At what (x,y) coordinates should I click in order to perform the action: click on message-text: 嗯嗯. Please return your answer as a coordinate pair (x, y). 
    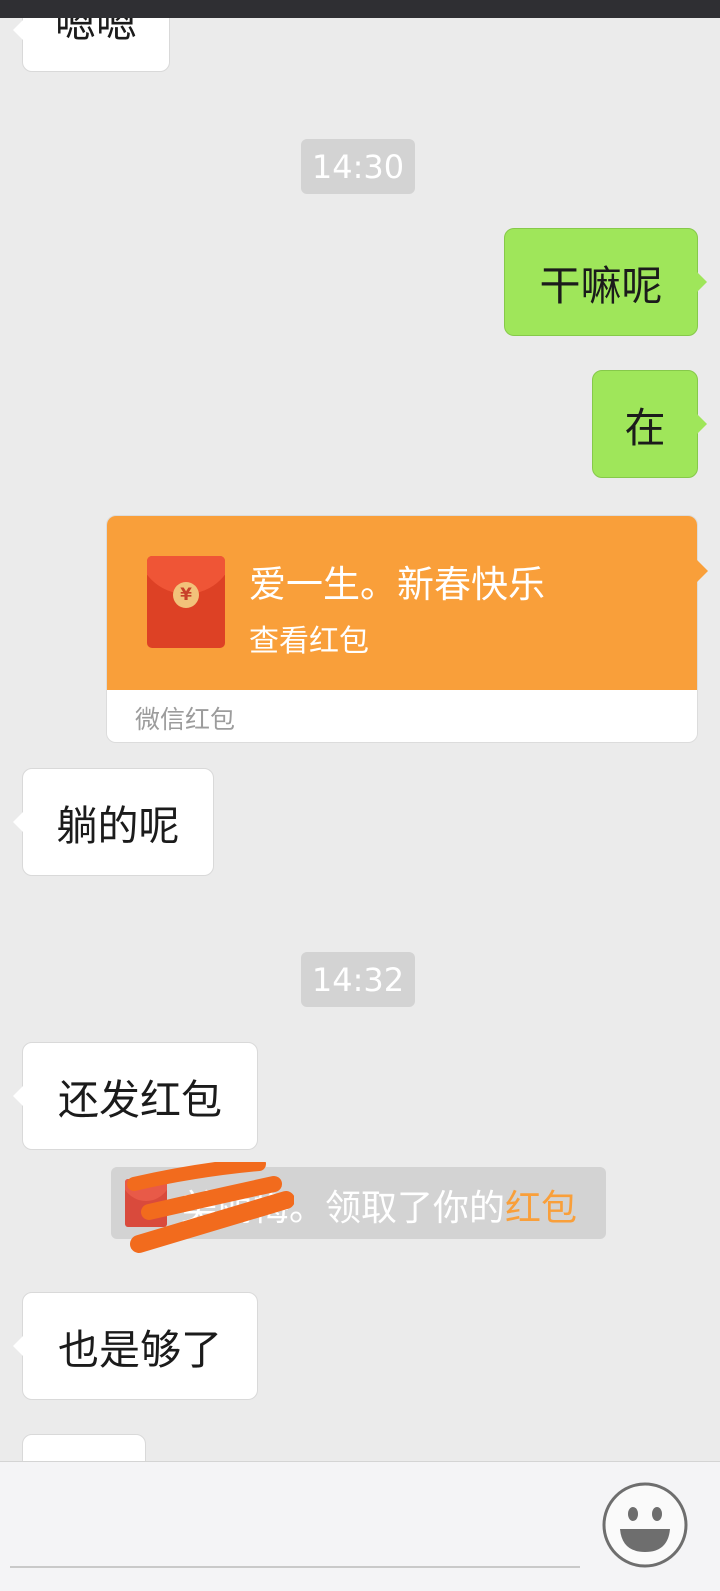
    Looking at the image, I should click on (96, 32).